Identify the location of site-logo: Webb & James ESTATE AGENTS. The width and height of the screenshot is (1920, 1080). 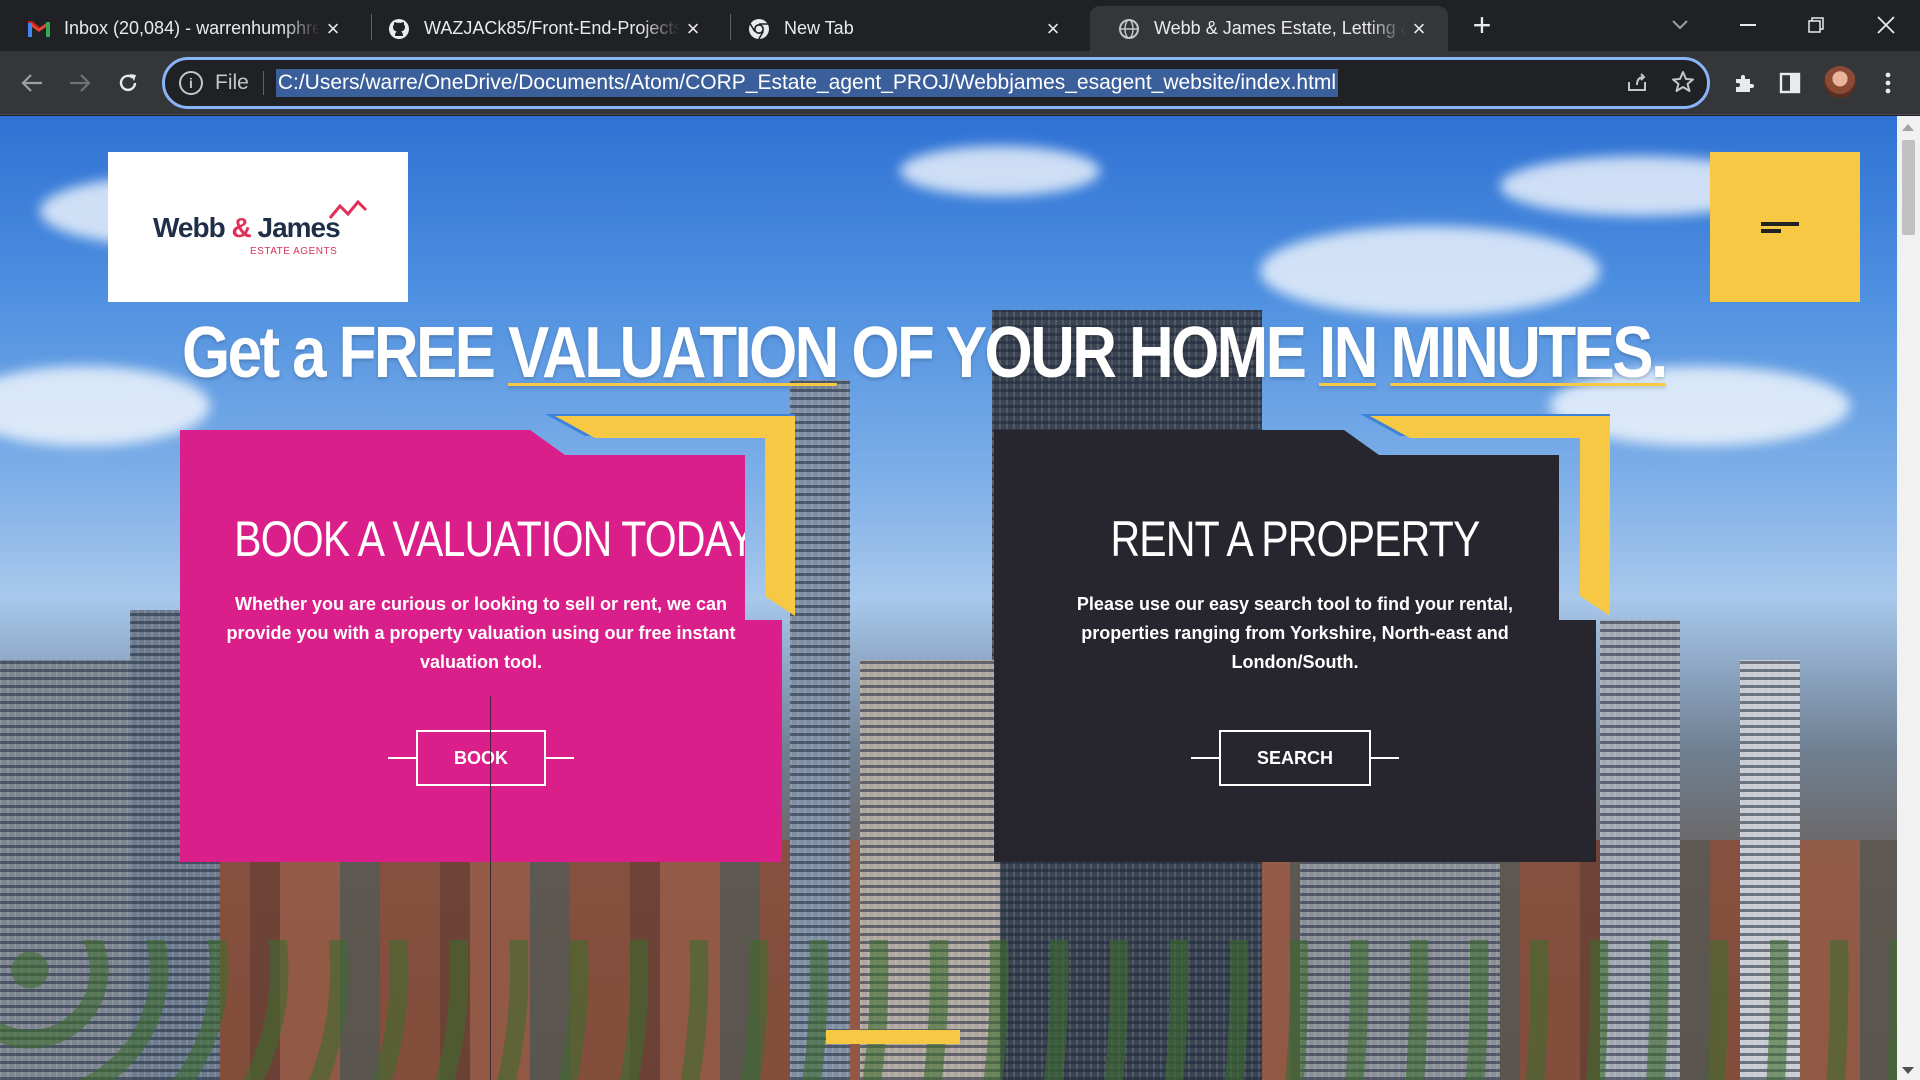
(258, 227).